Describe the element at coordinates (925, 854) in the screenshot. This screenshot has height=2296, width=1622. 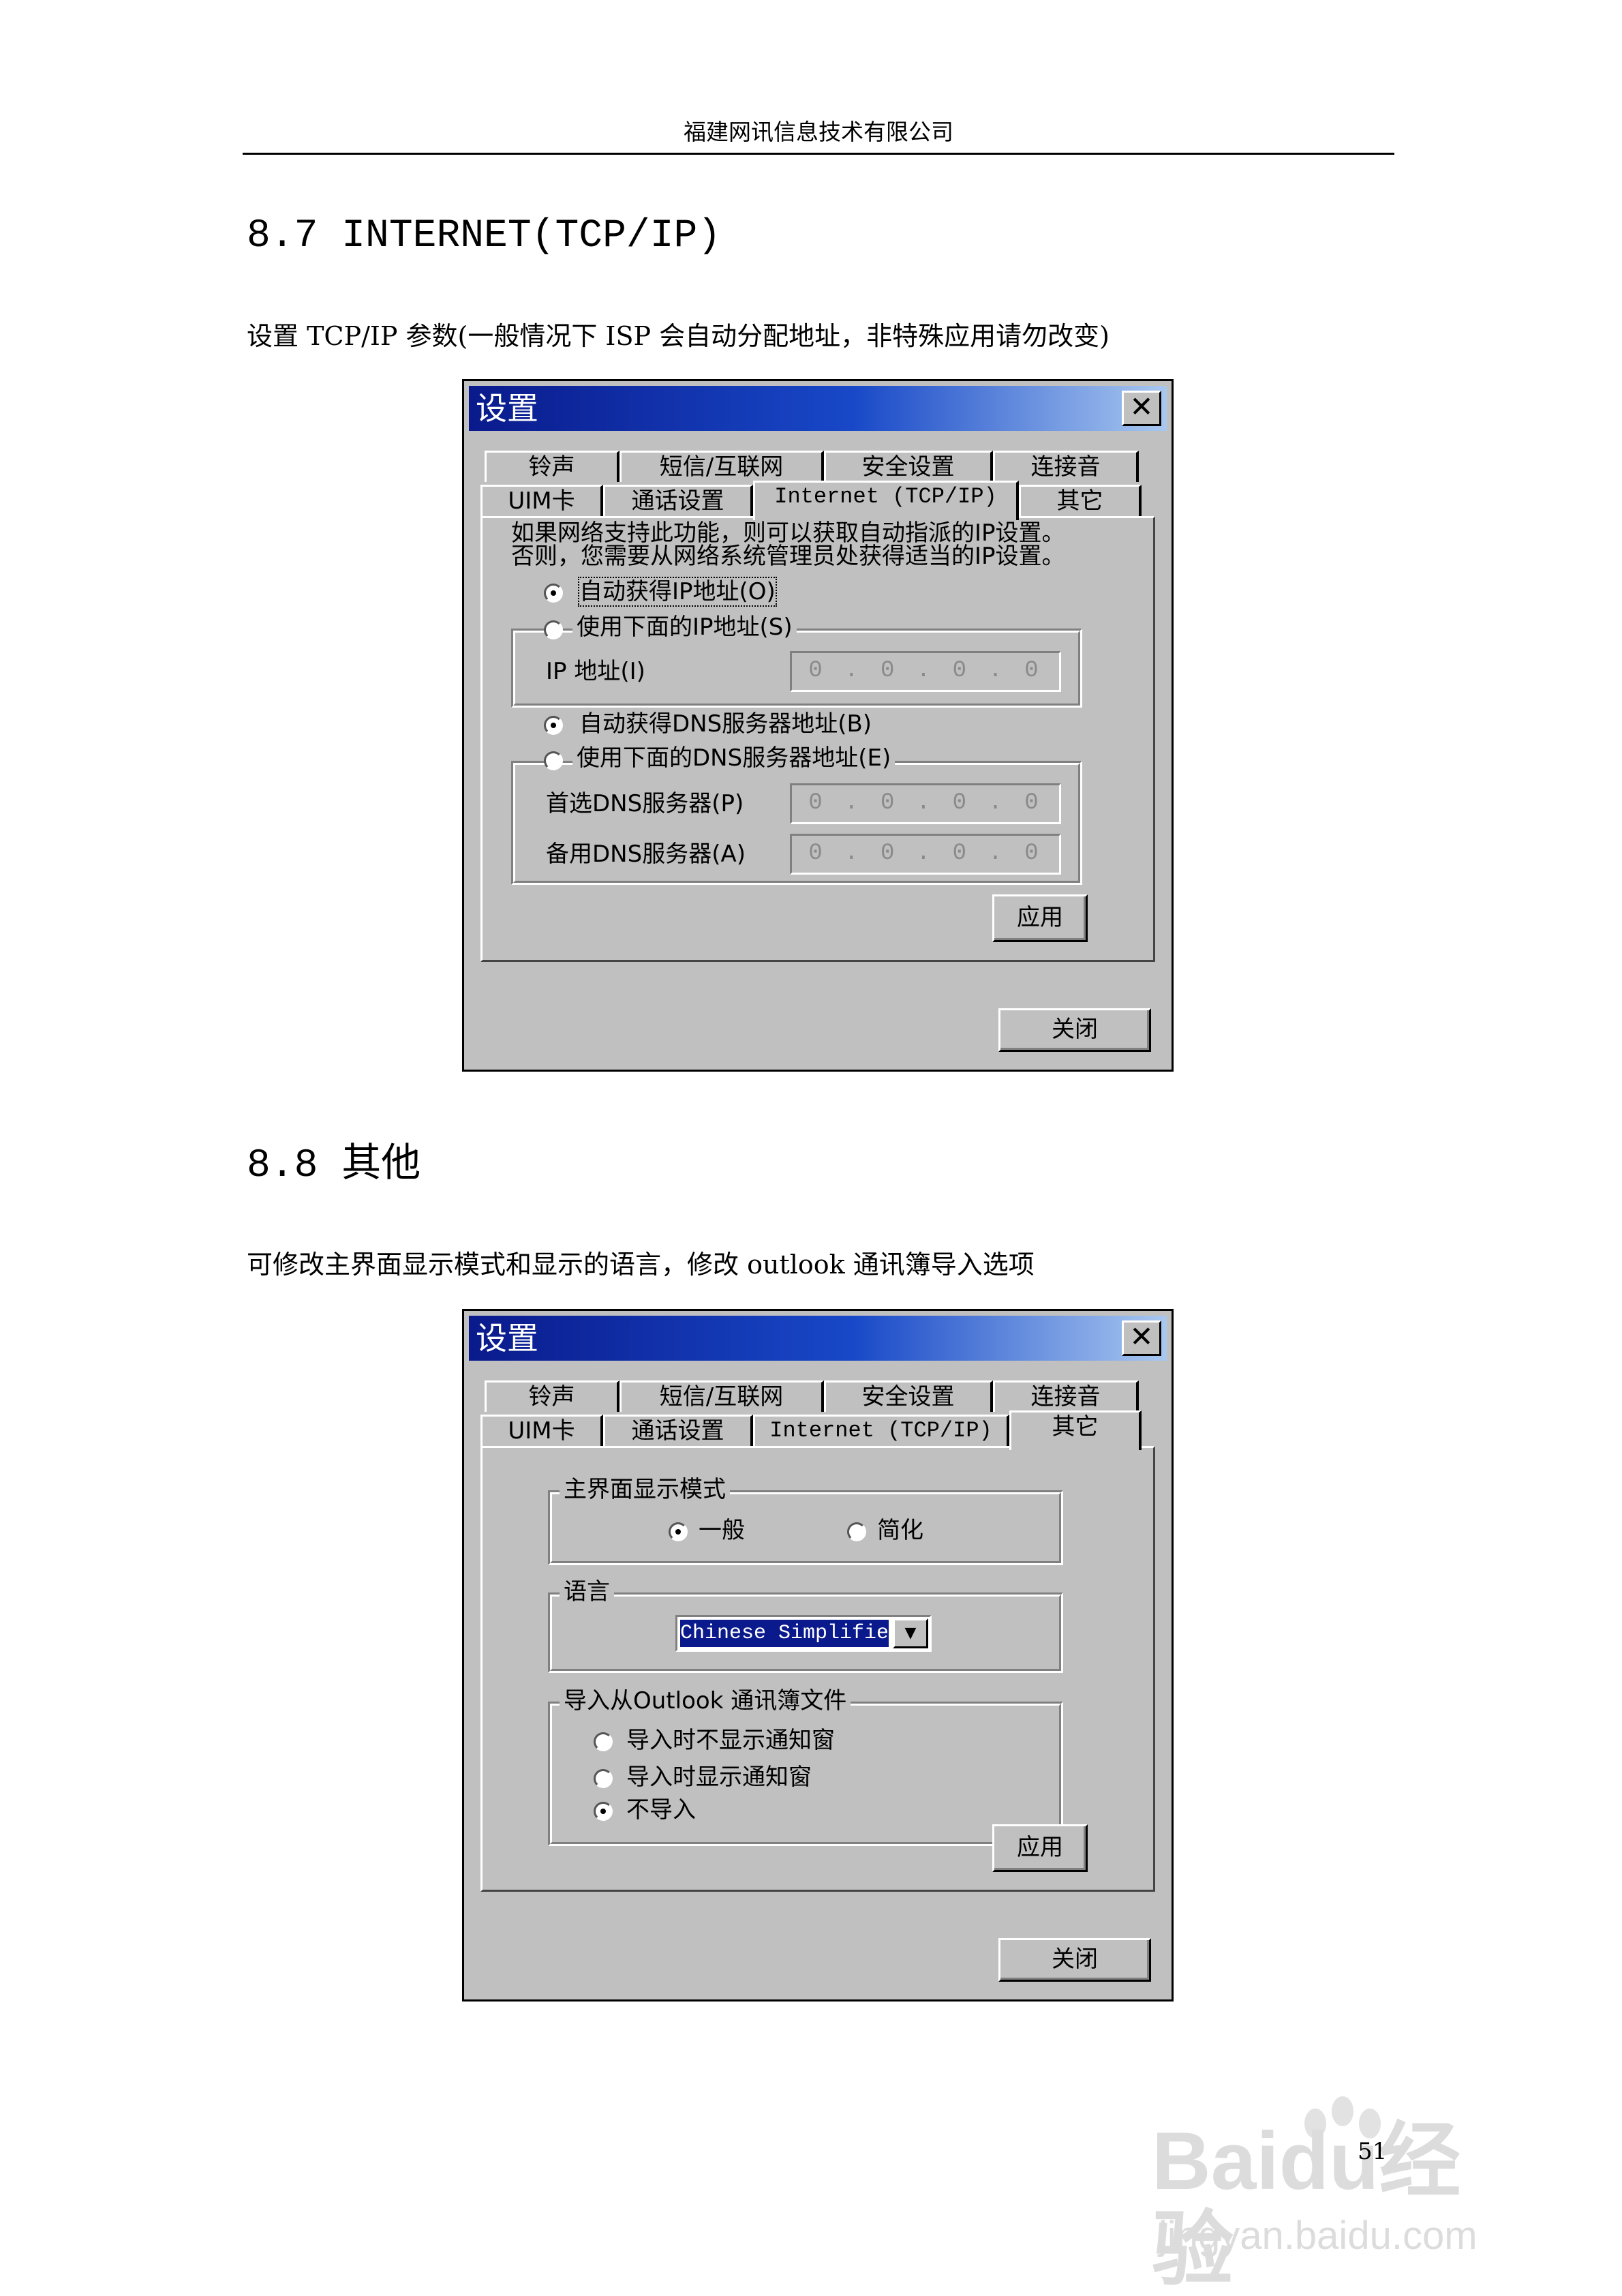
I see `dns2-field: 0 . 0 . 0 . 0` at that location.